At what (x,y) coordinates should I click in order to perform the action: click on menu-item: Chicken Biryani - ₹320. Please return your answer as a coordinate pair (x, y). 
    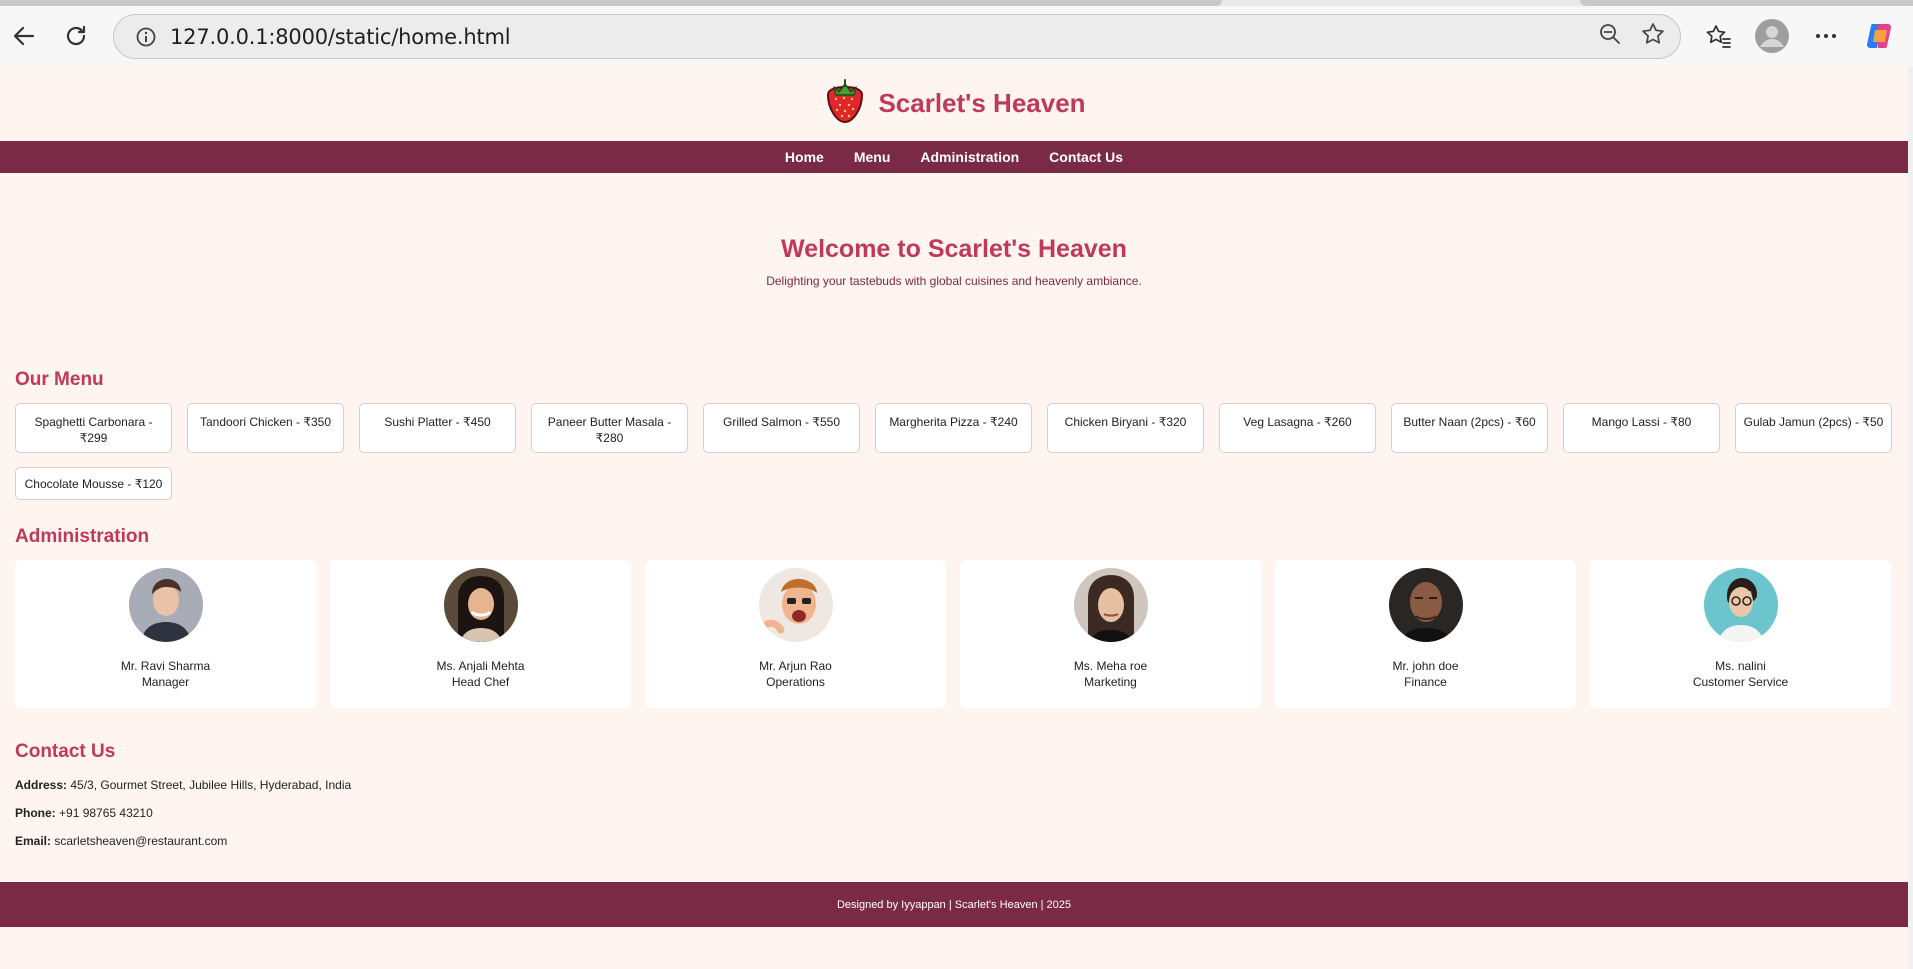
    Looking at the image, I should click on (1125, 428).